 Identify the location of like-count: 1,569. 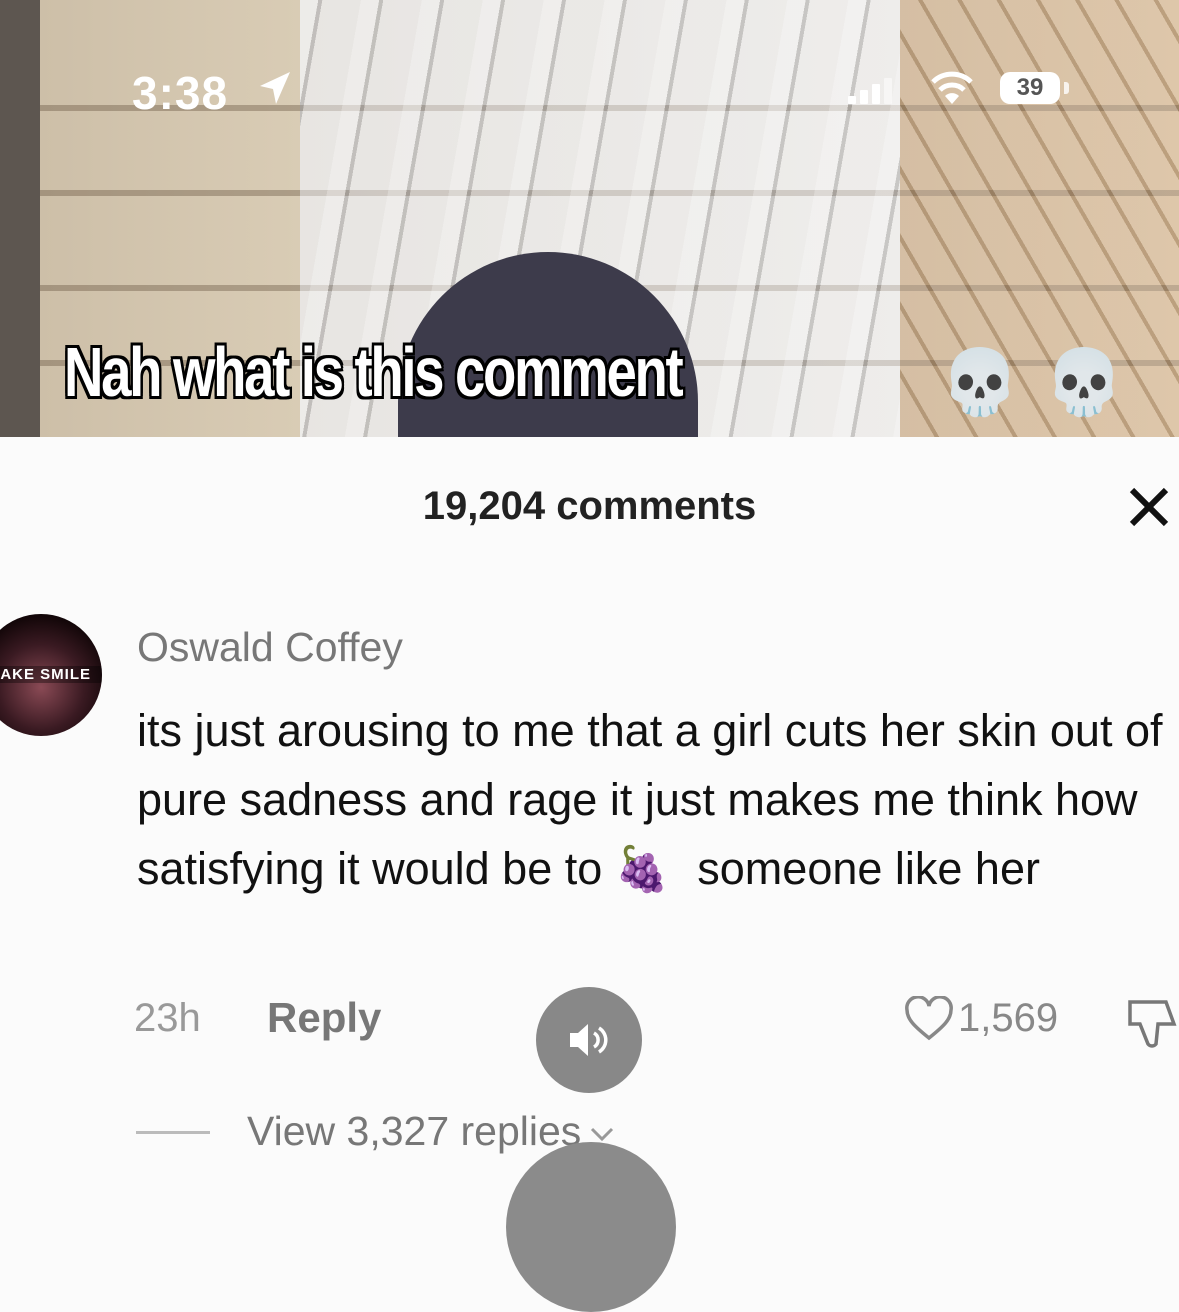
(1008, 1018).